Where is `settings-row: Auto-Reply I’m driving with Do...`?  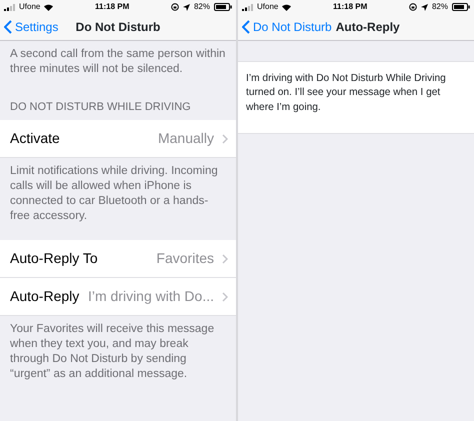 settings-row: Auto-Reply I’m driving with Do... is located at coordinates (118, 297).